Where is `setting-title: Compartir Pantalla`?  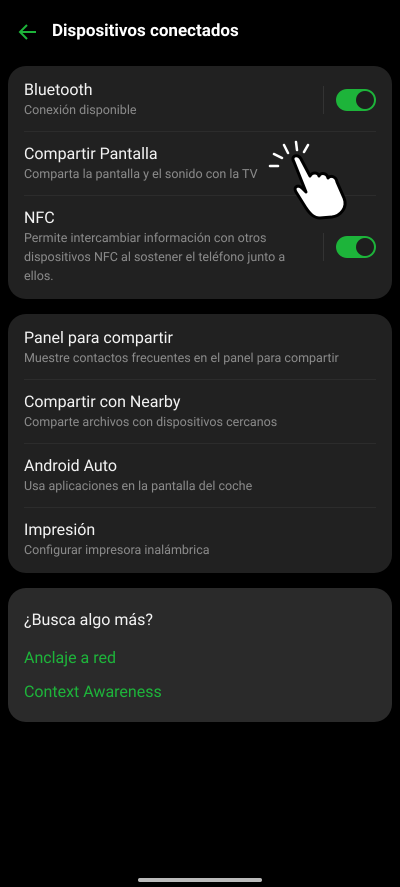 setting-title: Compartir Pantalla is located at coordinates (91, 154).